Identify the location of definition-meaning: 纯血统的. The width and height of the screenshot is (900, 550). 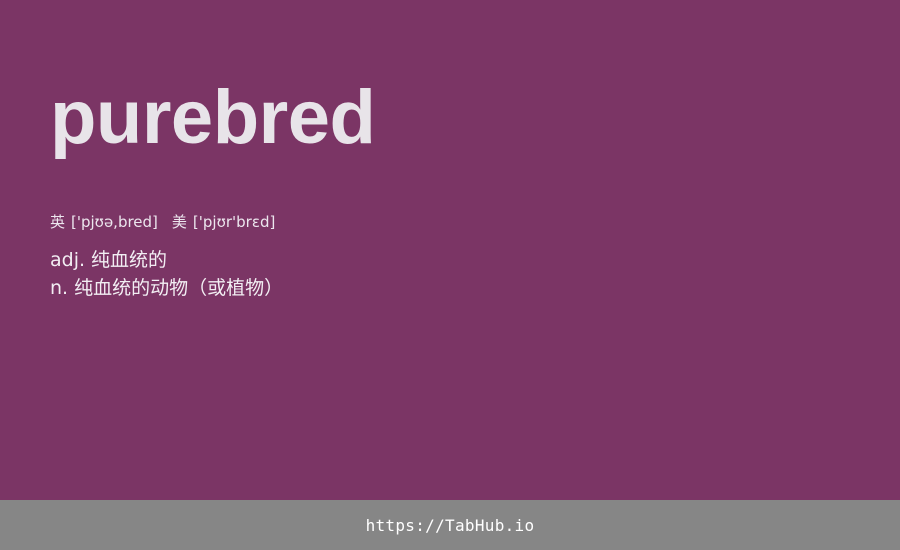
(129, 260).